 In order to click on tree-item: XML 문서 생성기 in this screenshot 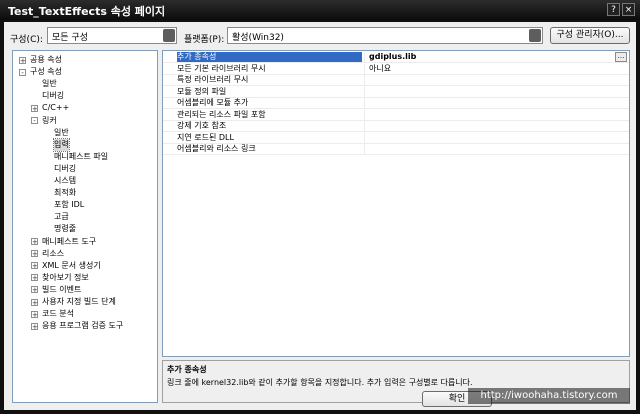, I will do `click(71, 266)`.